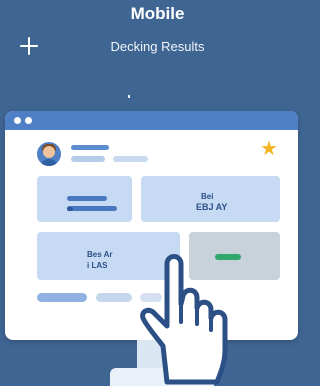 The image size is (320, 386). Describe the element at coordinates (90, 147) in the screenshot. I see `name-placeholder-bar` at that location.